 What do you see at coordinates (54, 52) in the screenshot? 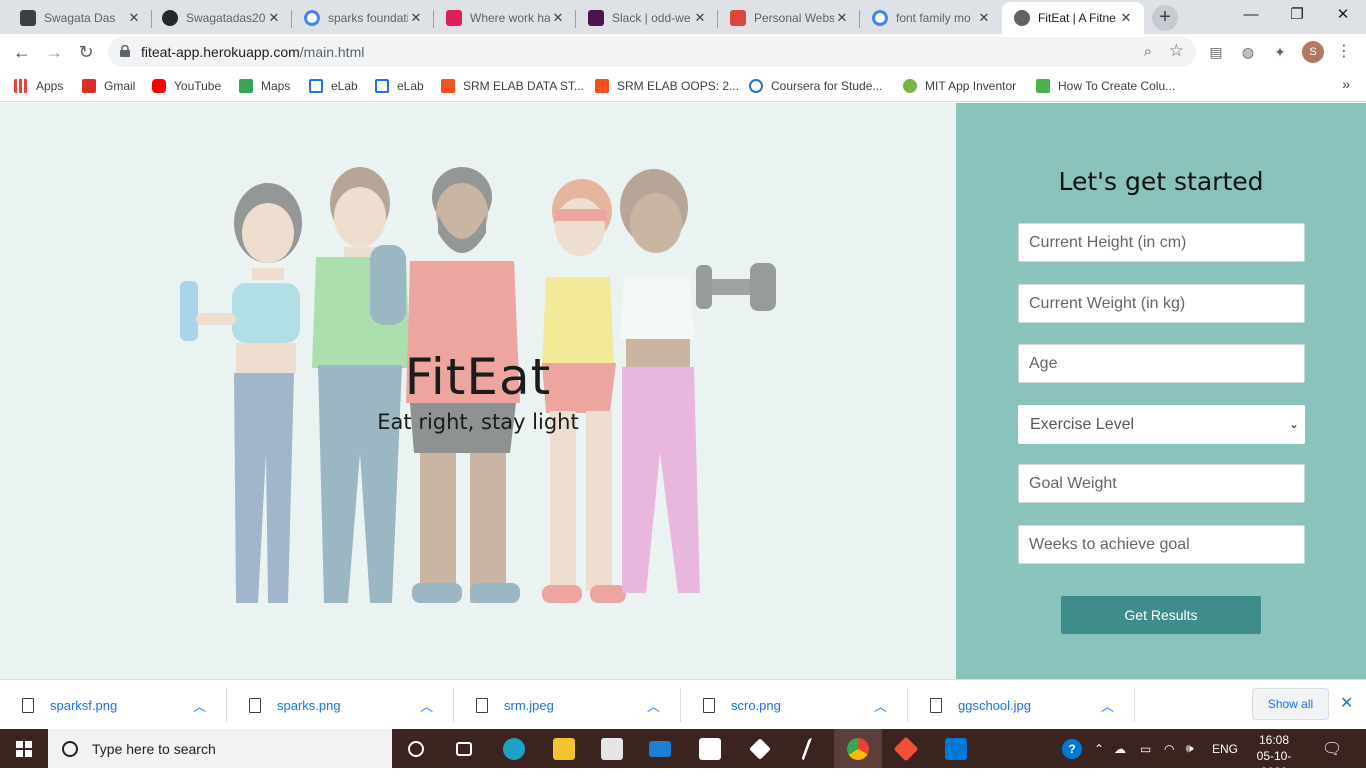
I see `forward-arrow-icon: →` at bounding box center [54, 52].